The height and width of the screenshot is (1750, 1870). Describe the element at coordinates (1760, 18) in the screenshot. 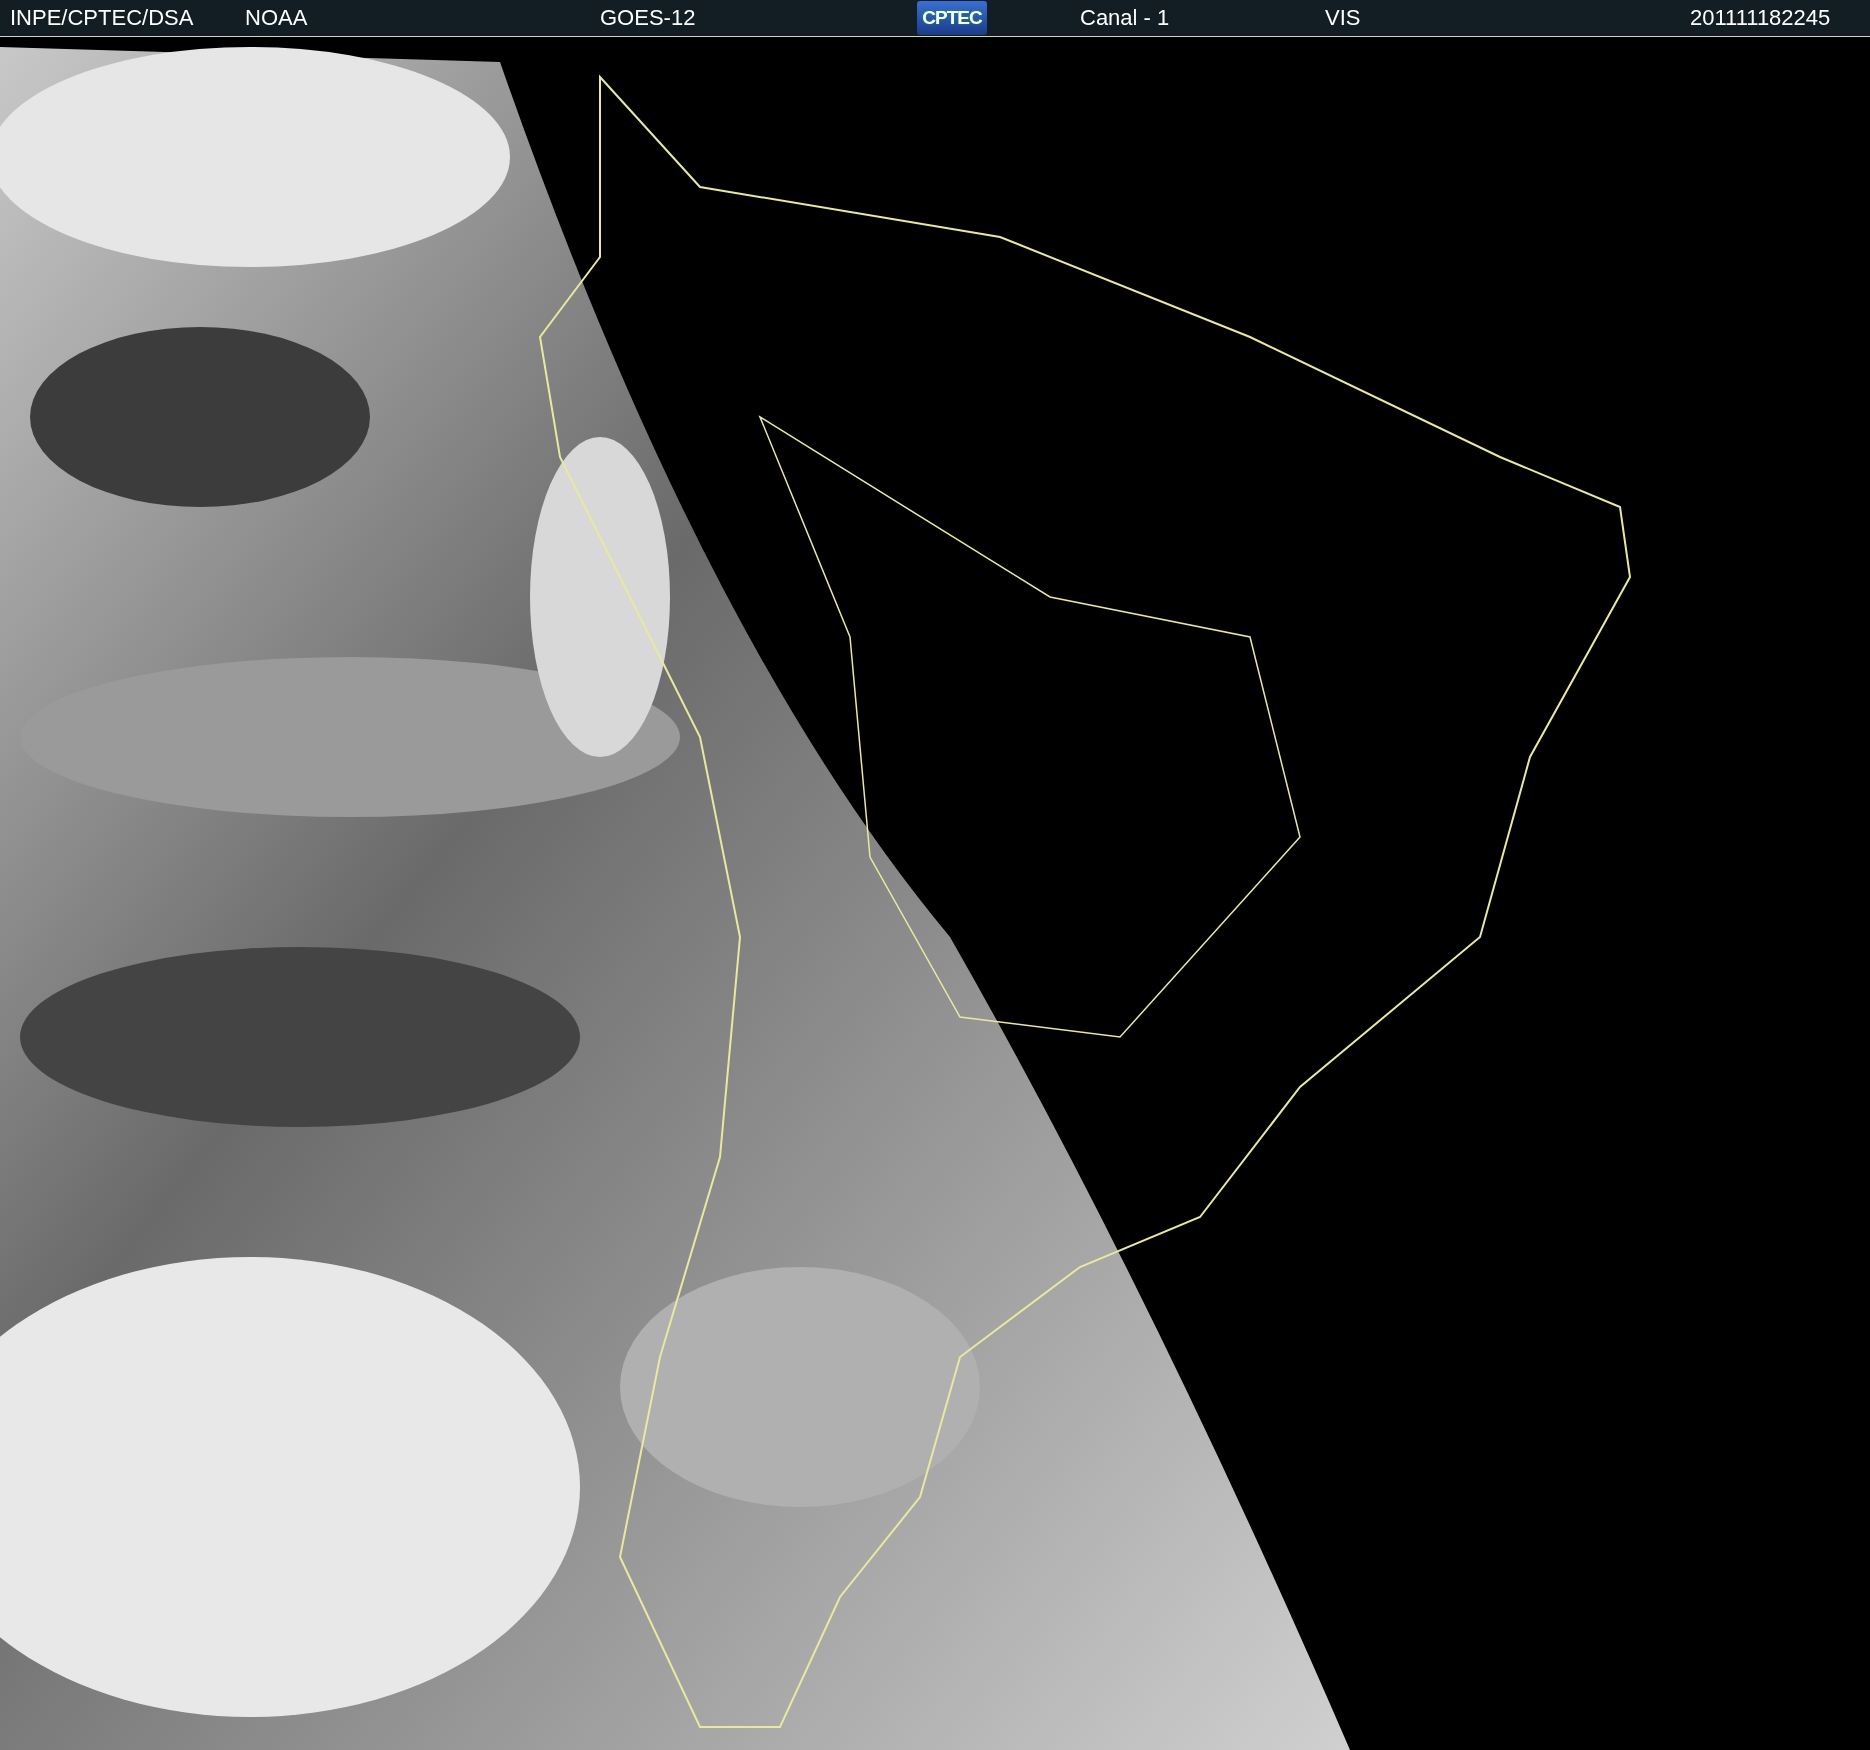

I see `timestamp-label: 201111182245` at that location.